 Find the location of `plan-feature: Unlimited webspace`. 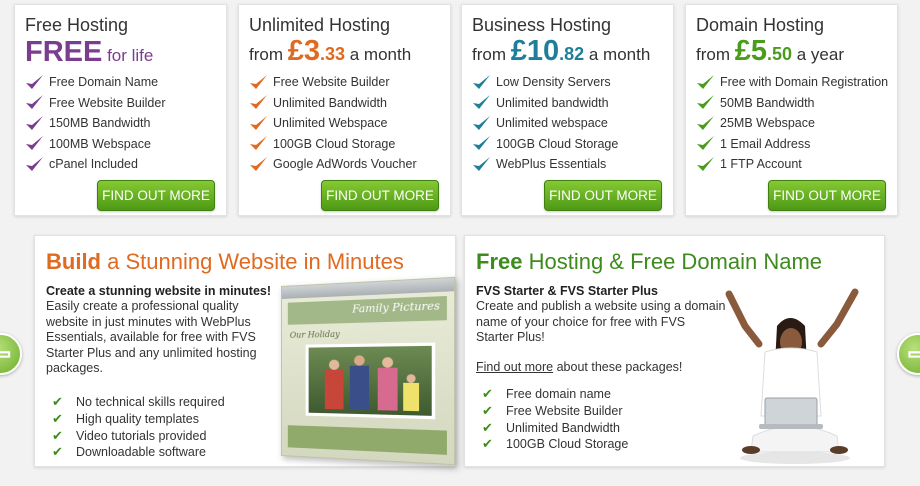

plan-feature: Unlimited webspace is located at coordinates (545, 123).